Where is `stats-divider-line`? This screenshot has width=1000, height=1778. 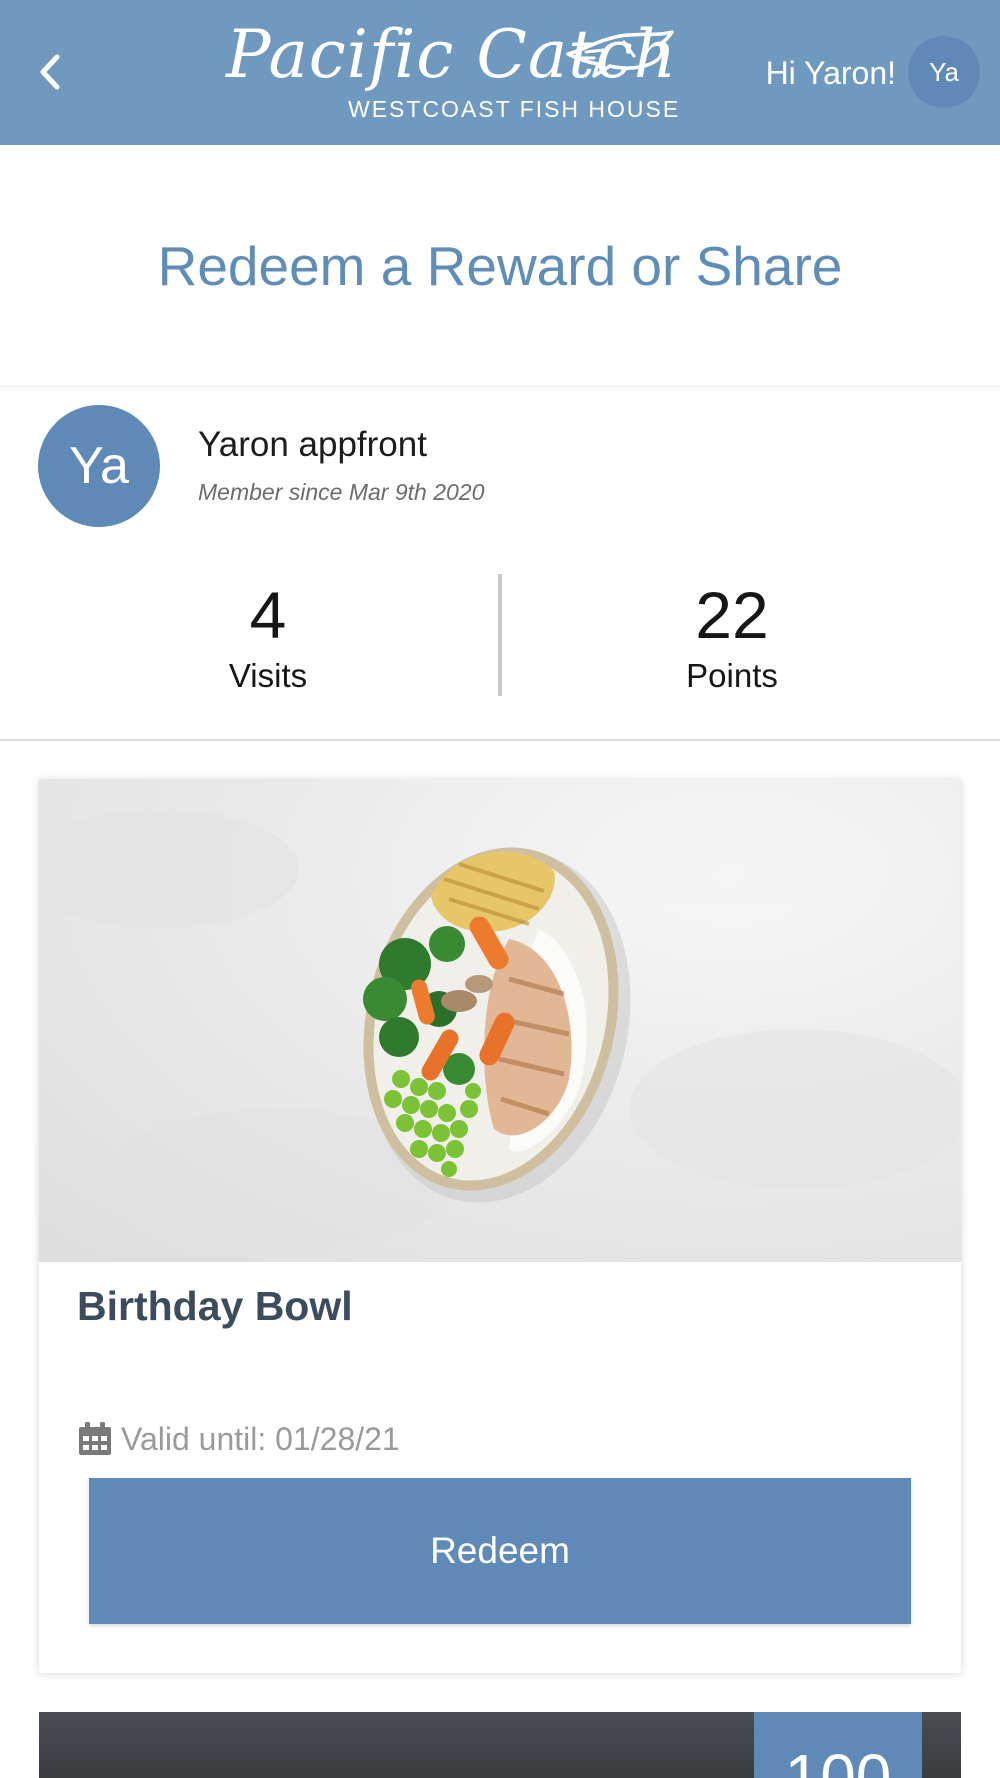 stats-divider-line is located at coordinates (500, 740).